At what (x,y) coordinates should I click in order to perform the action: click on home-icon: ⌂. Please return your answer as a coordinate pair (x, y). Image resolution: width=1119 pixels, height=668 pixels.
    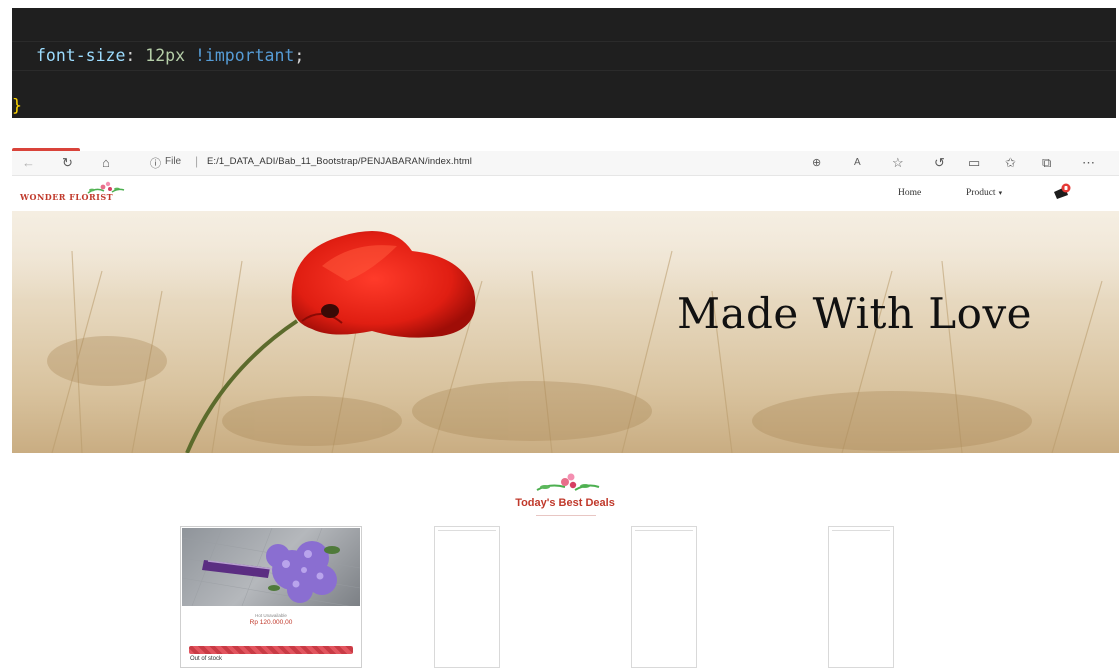
    Looking at the image, I should click on (106, 163).